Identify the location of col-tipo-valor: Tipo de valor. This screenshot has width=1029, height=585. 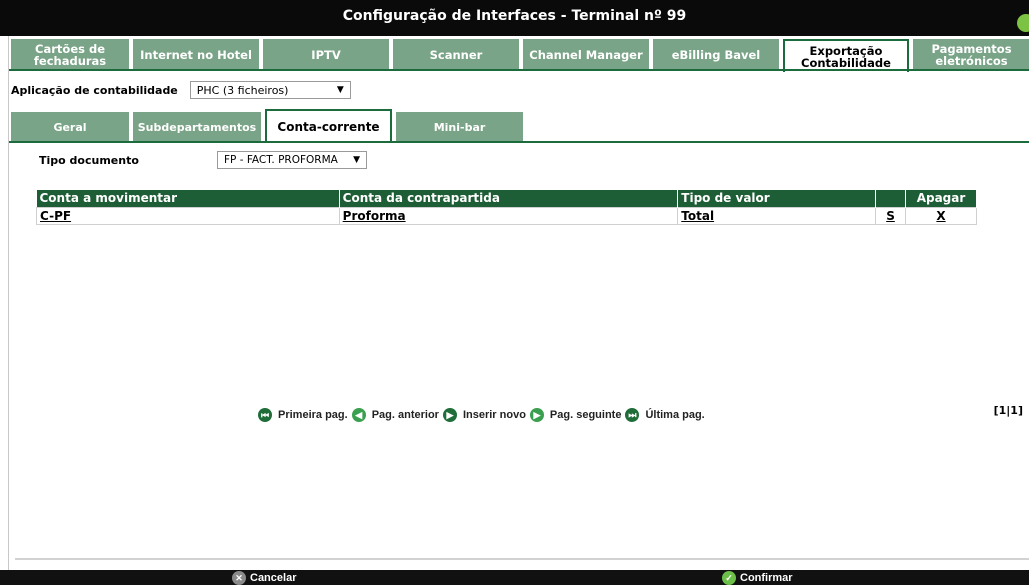
(777, 198).